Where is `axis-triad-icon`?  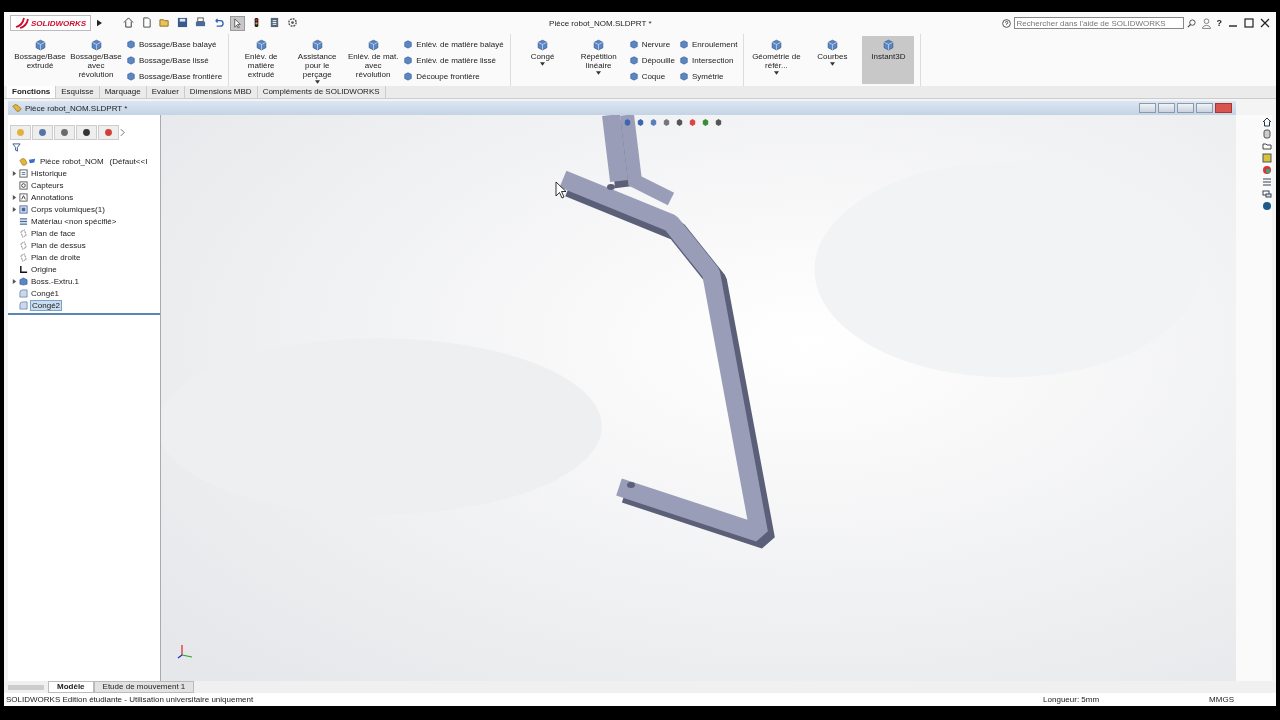 axis-triad-icon is located at coordinates (185, 651).